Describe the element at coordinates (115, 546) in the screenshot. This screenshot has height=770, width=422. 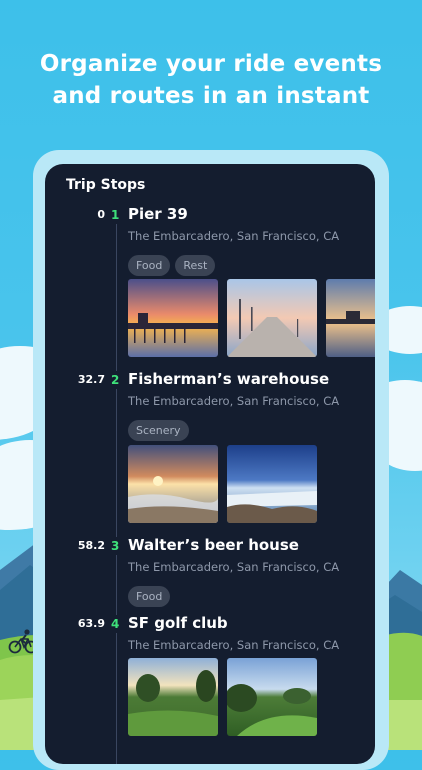
I see `stop-index: 3` at that location.